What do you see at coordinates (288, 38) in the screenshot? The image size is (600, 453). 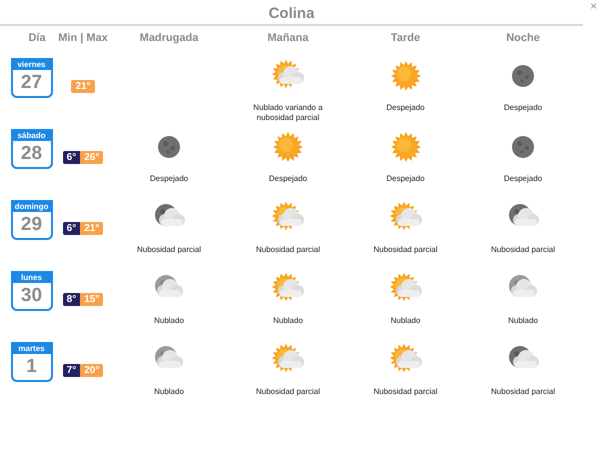 I see `column-header: Mañana` at bounding box center [288, 38].